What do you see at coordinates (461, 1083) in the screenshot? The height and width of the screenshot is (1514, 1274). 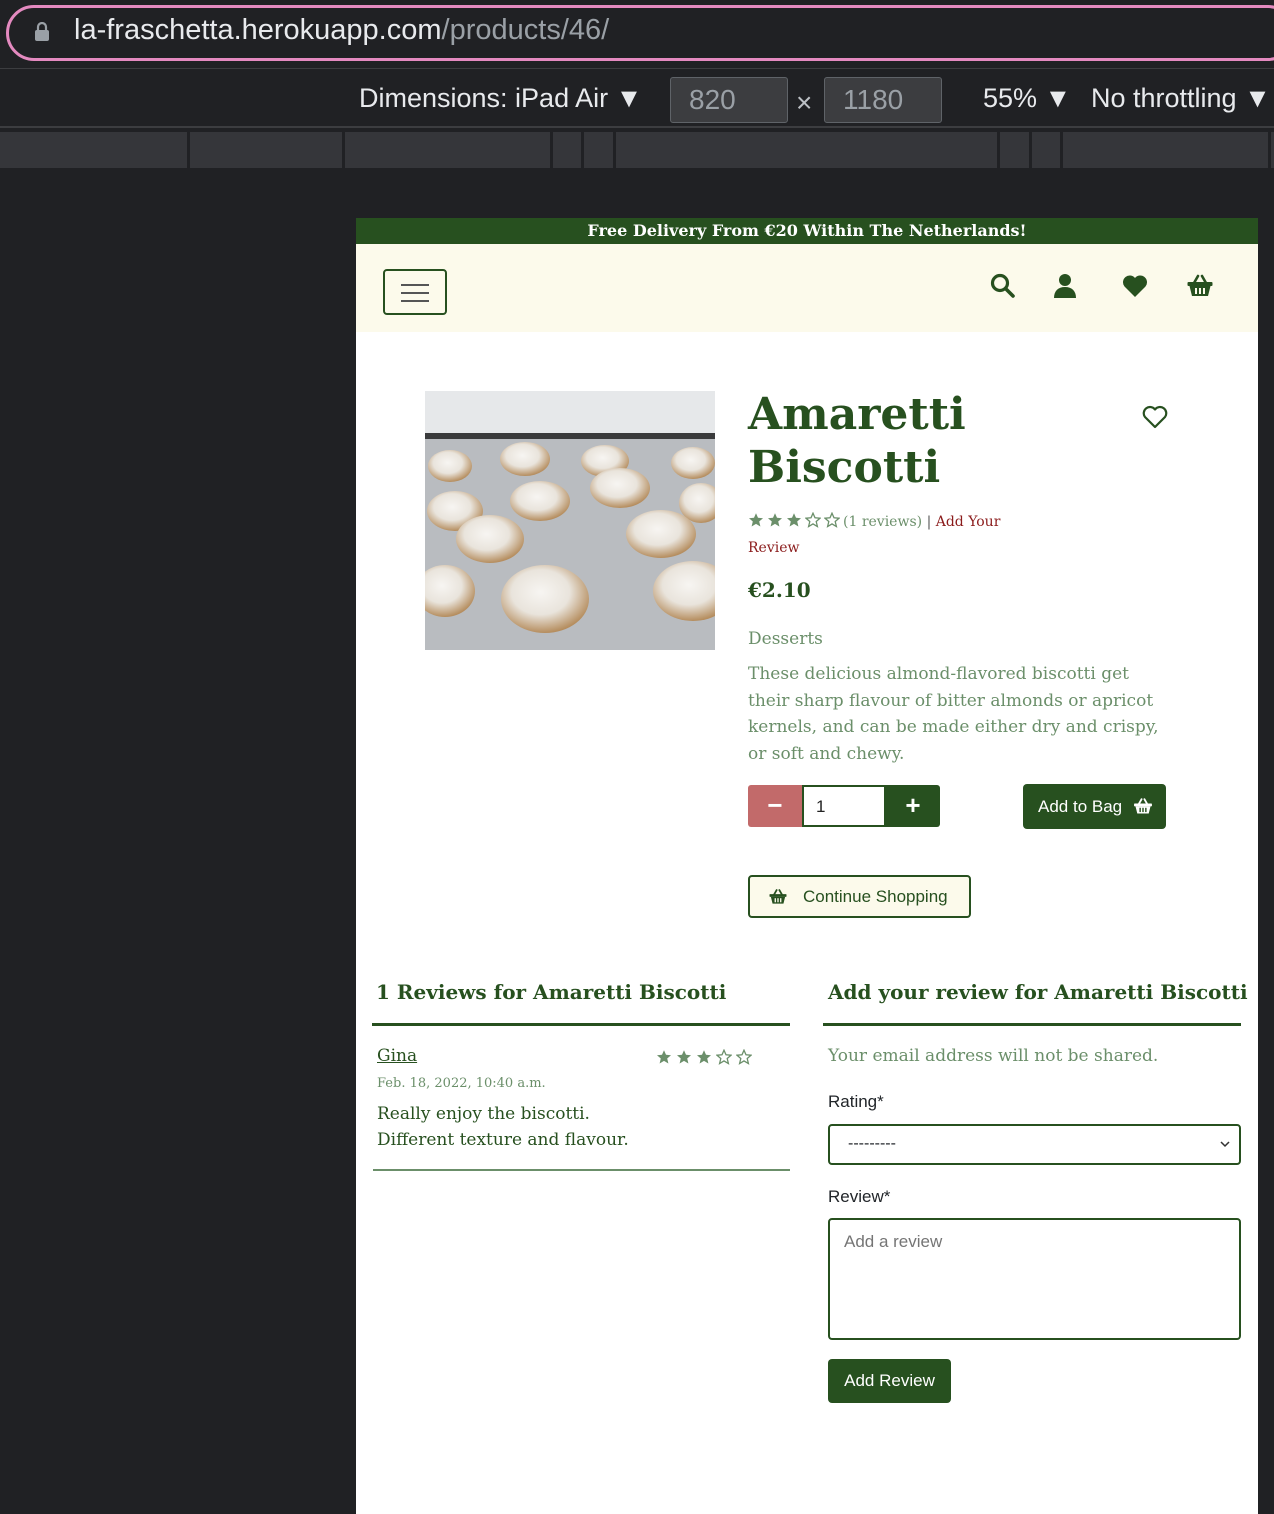 I see `review-date: Feb. 18, 2022, 10:40 a.m.` at bounding box center [461, 1083].